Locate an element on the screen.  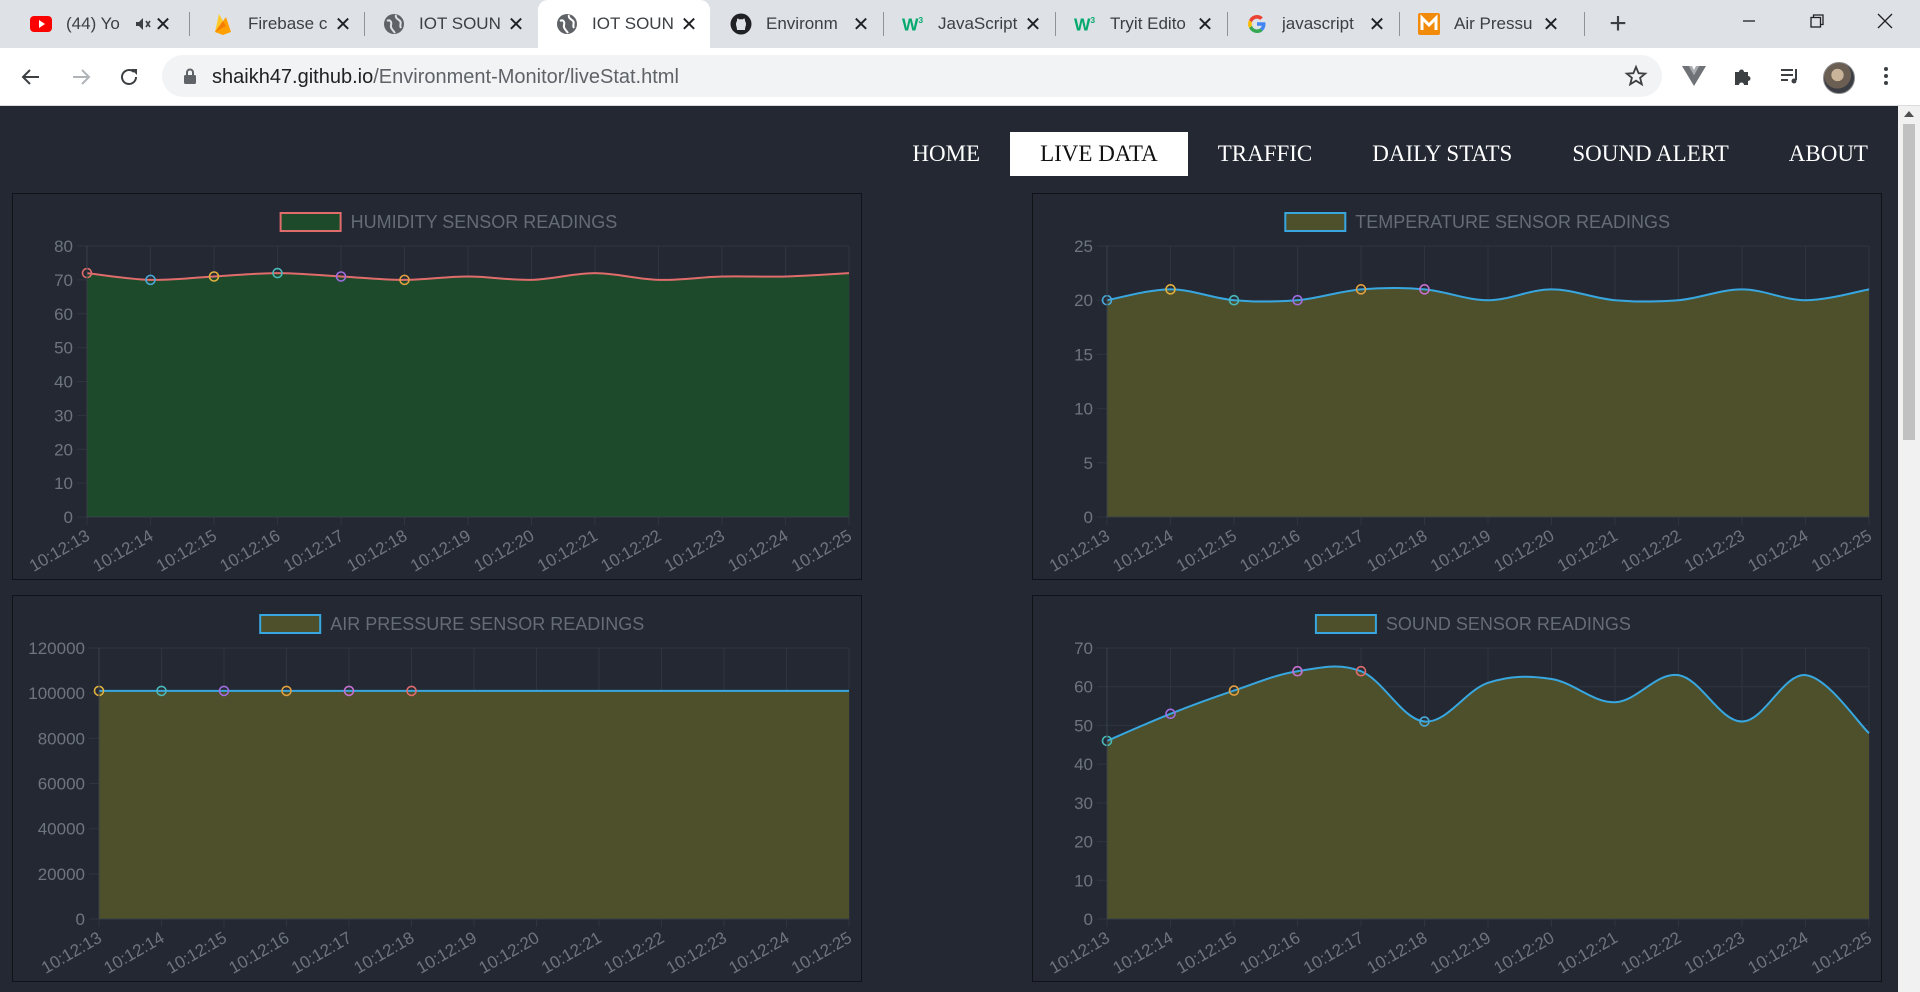
x-tick-label: 10:12:22 is located at coordinates (631, 551).